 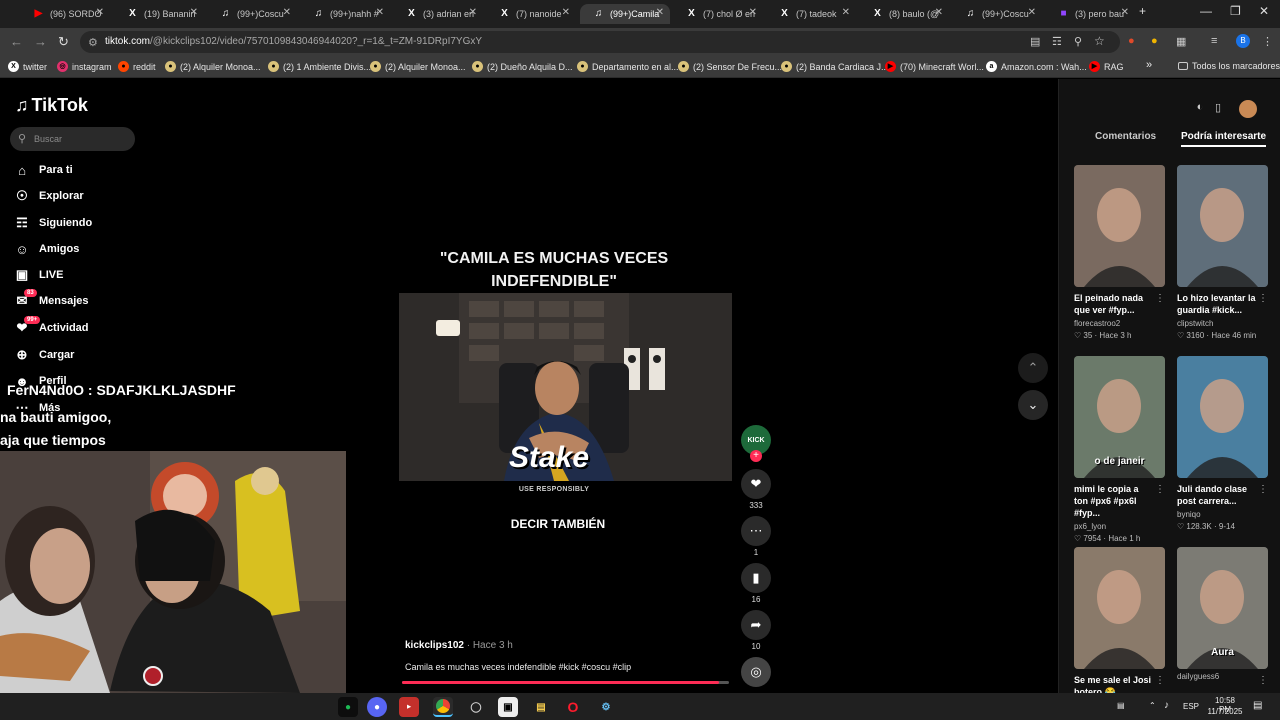 What do you see at coordinates (63, 42) in the screenshot?
I see `reload-icon: ↻` at bounding box center [63, 42].